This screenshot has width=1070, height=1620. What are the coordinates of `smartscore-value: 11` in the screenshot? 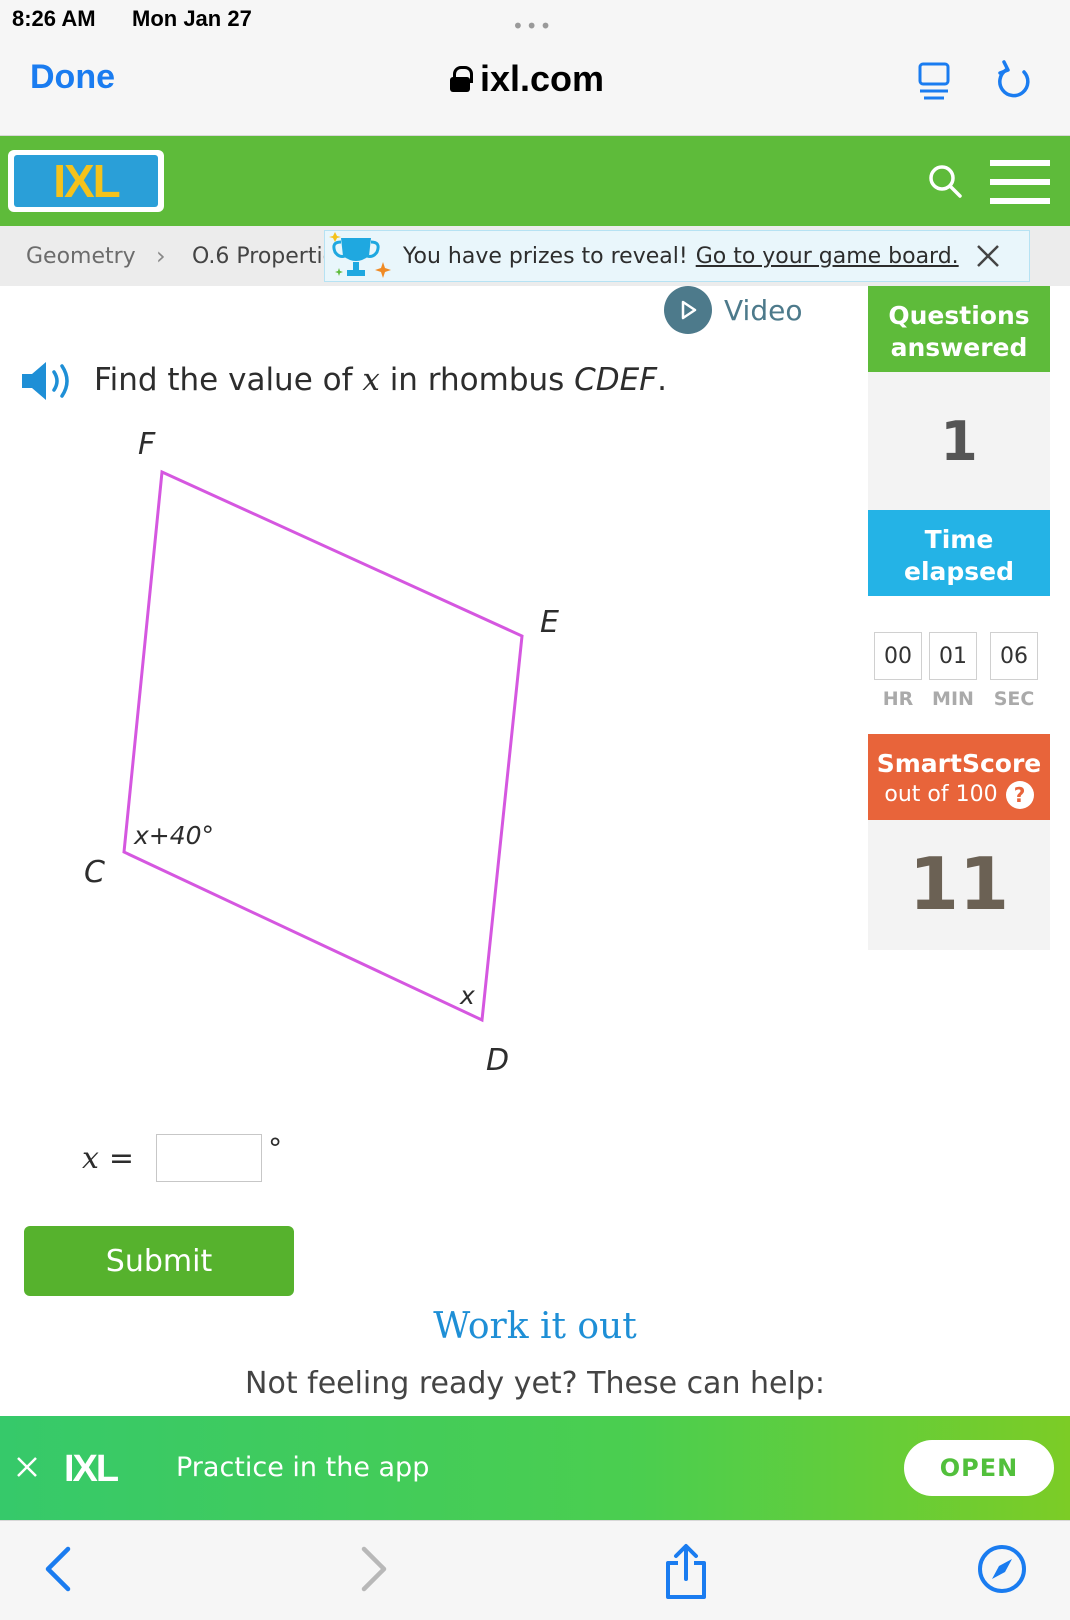 It's located at (959, 885).